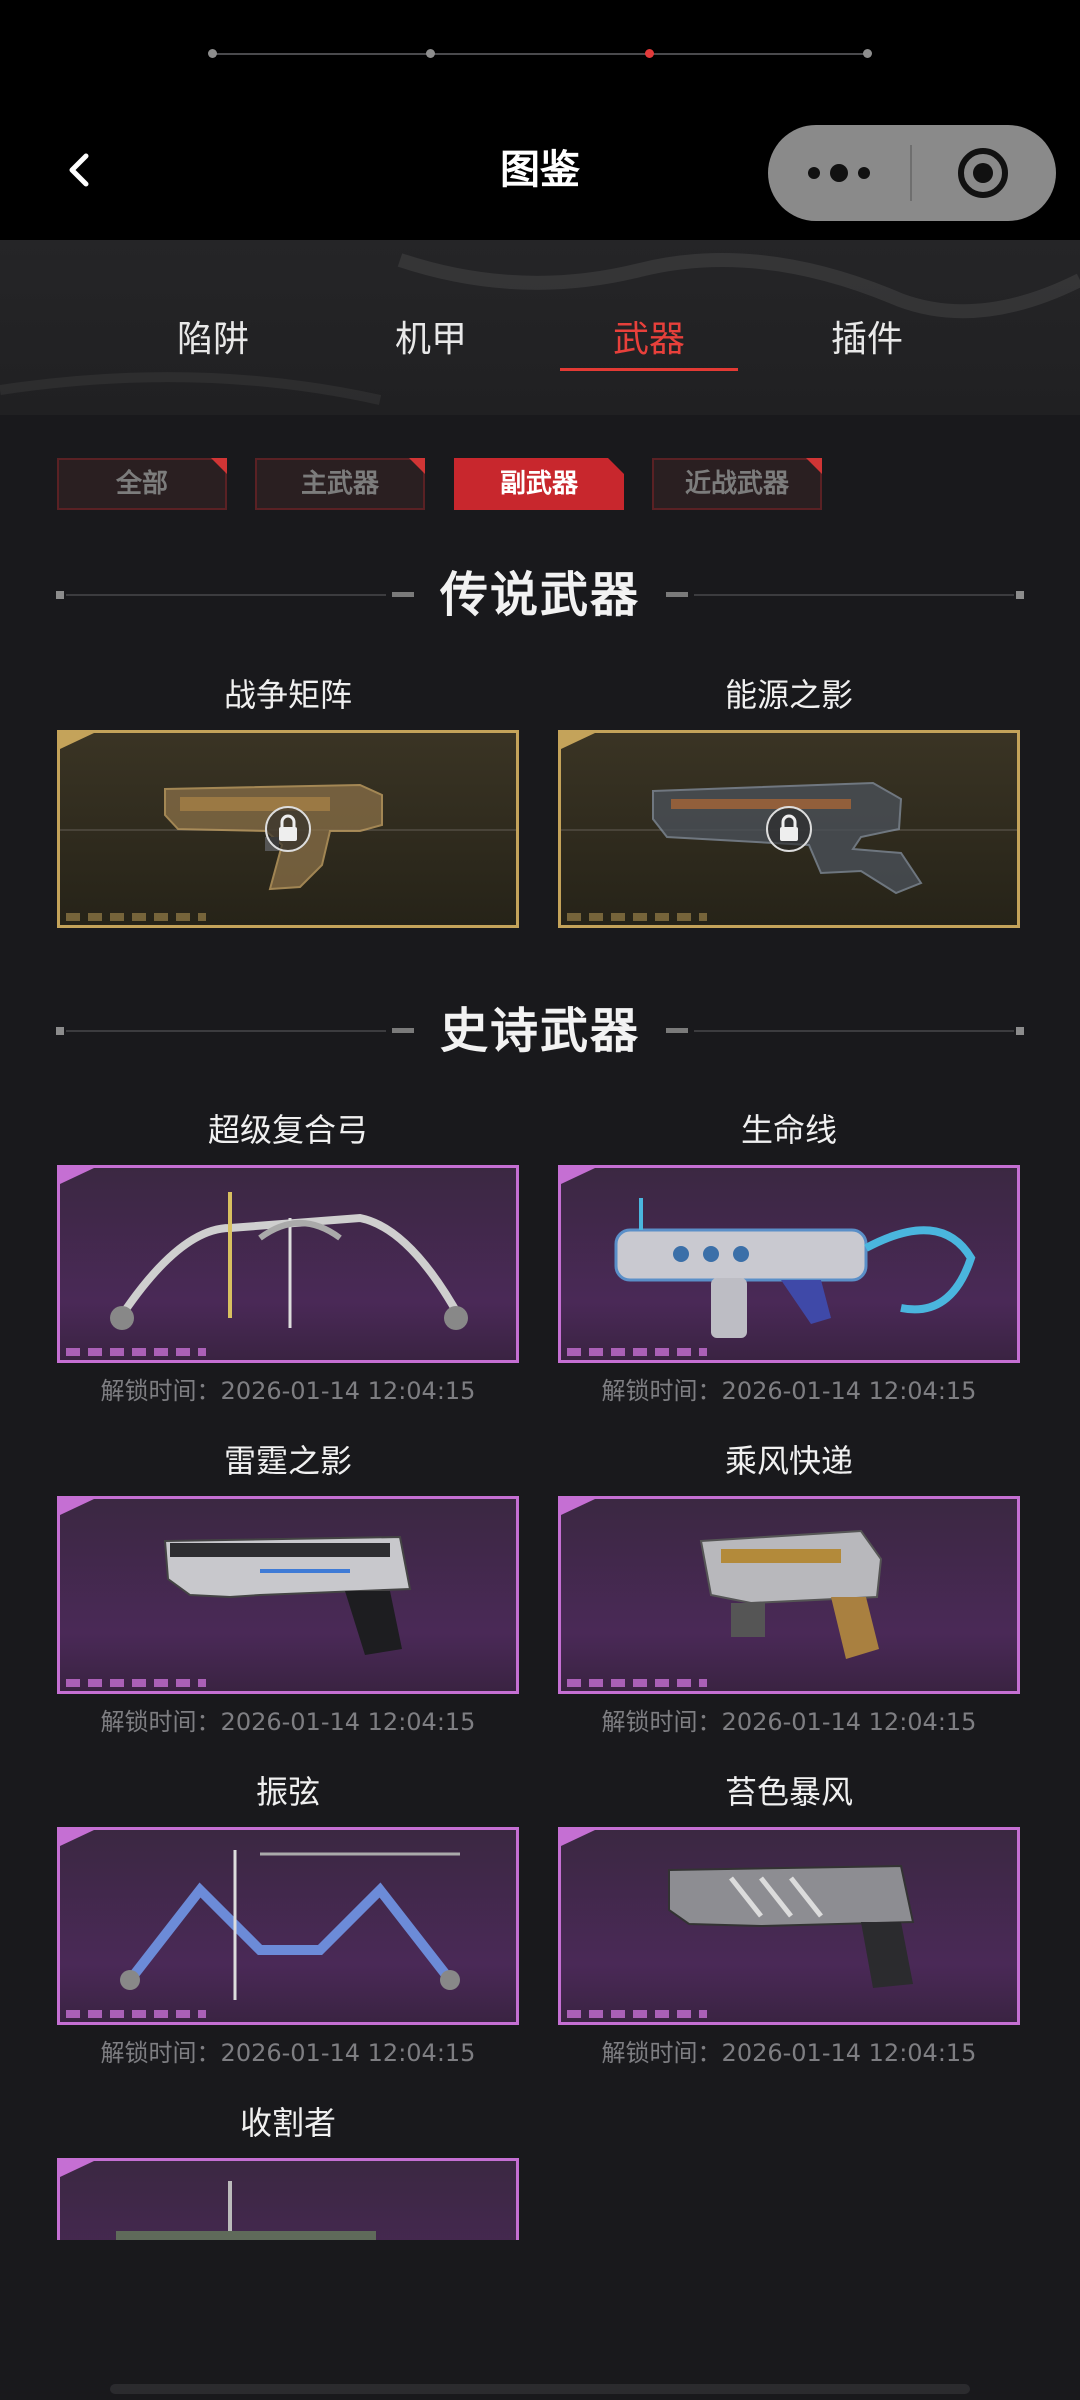 The width and height of the screenshot is (1080, 2400). I want to click on weapon-name: 苔色暴风, so click(788, 1792).